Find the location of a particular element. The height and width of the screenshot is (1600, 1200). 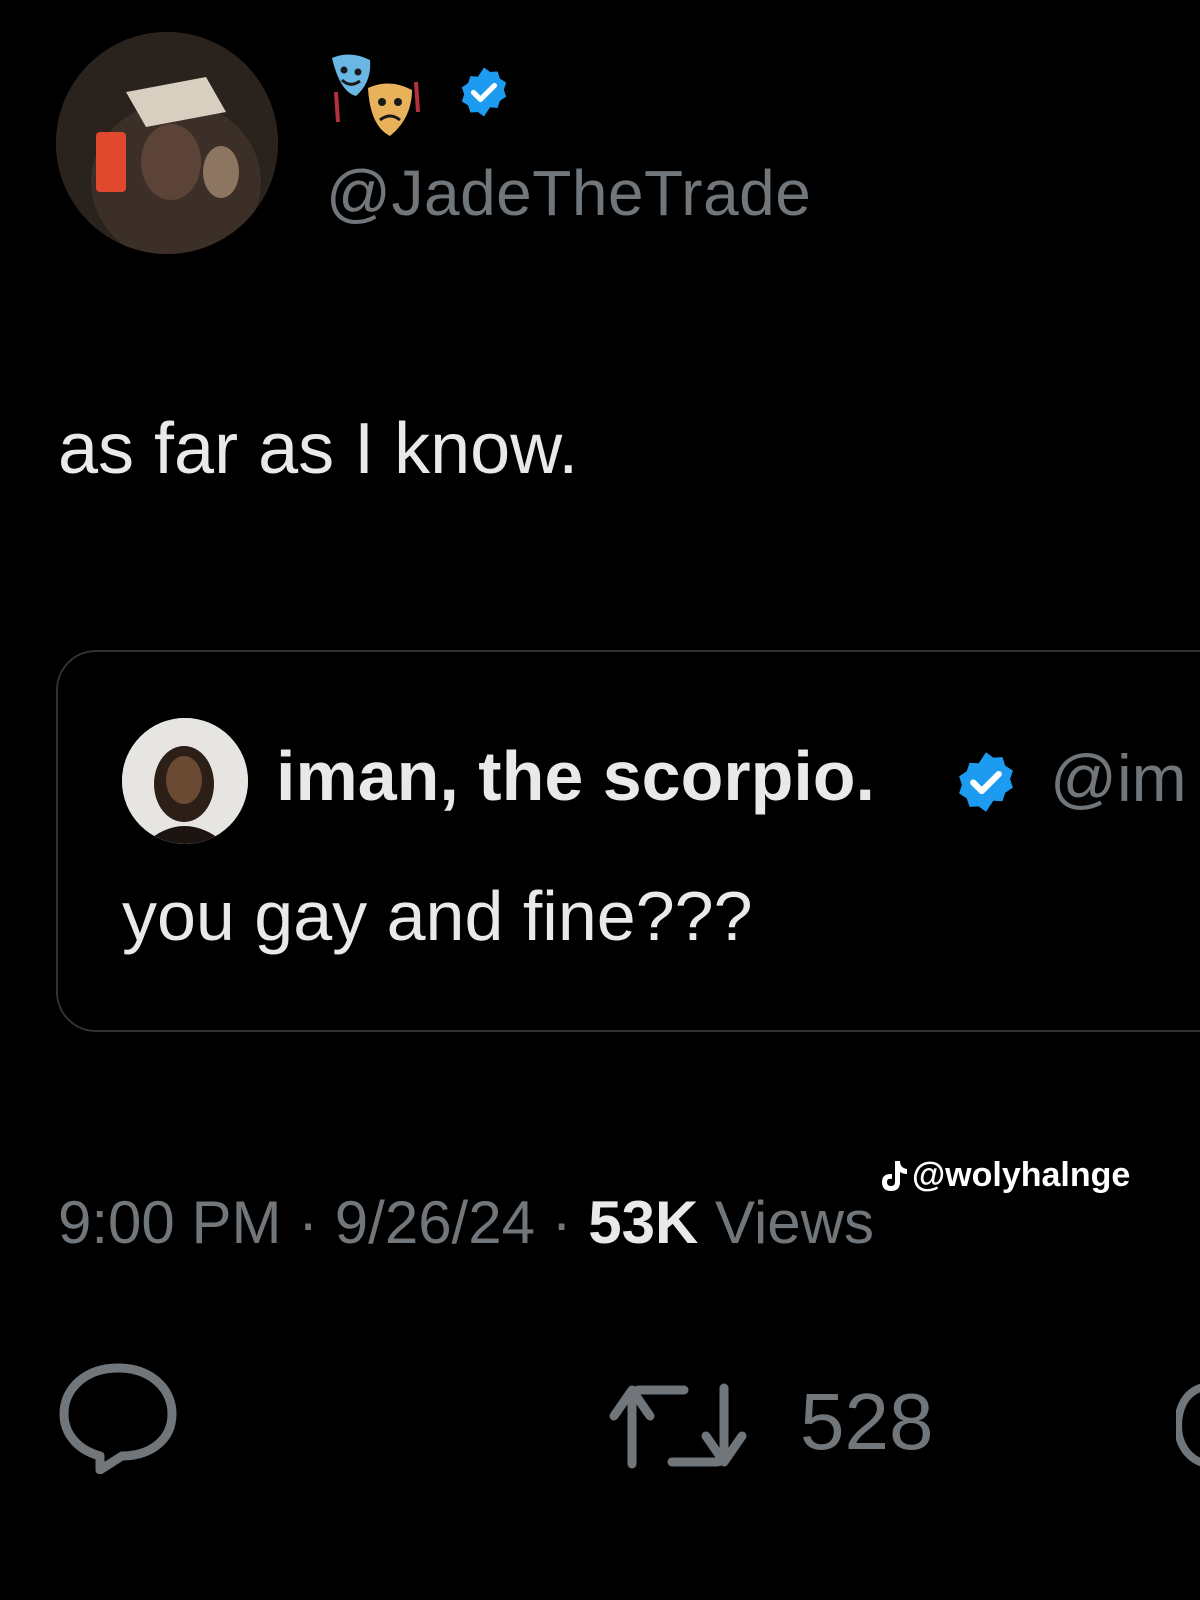

author-avatar is located at coordinates (167, 143).